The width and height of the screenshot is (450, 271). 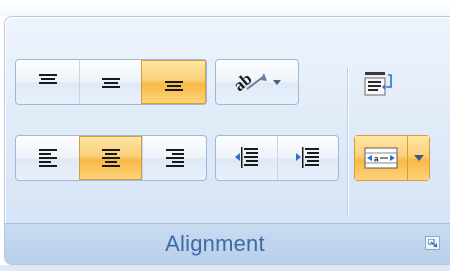 I want to click on center-button, so click(x=110, y=158).